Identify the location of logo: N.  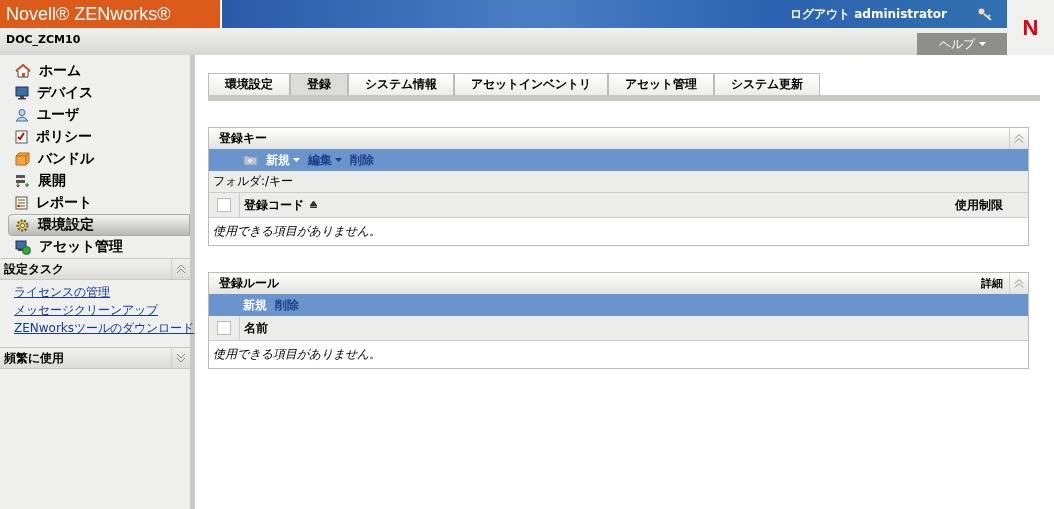
(1030, 27).